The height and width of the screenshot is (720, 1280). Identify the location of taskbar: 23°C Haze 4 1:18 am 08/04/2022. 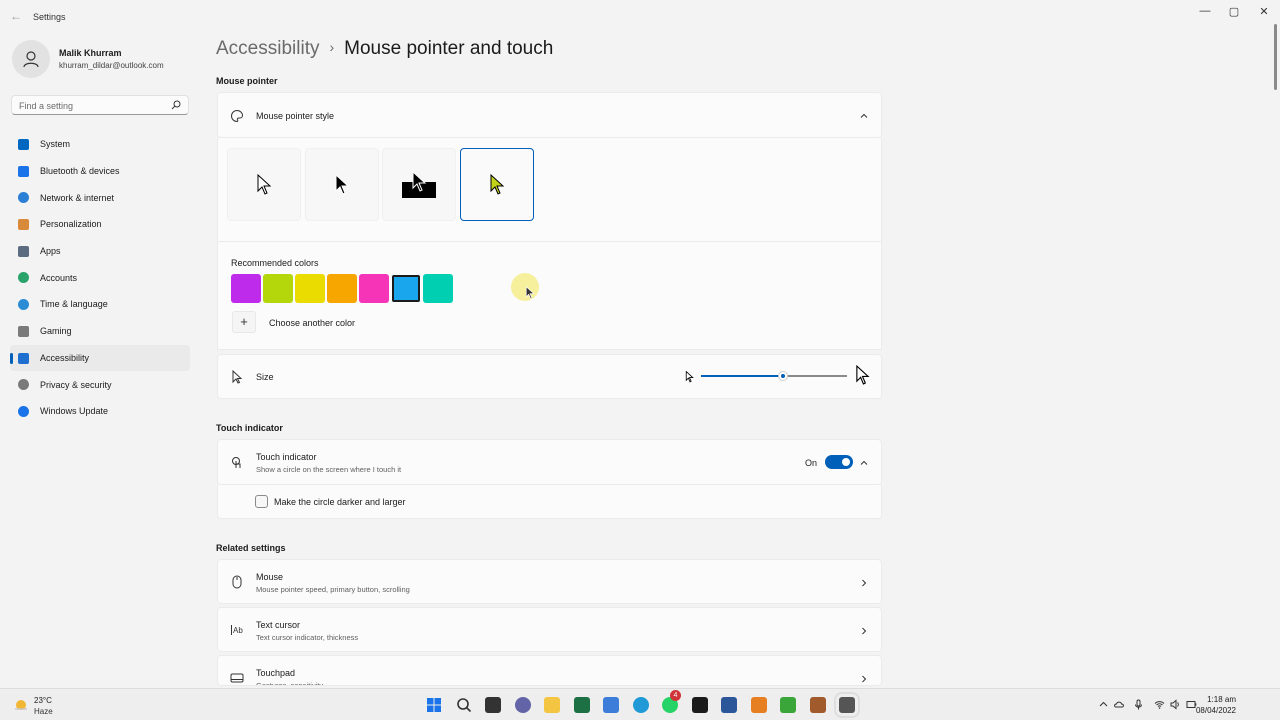
(640, 704).